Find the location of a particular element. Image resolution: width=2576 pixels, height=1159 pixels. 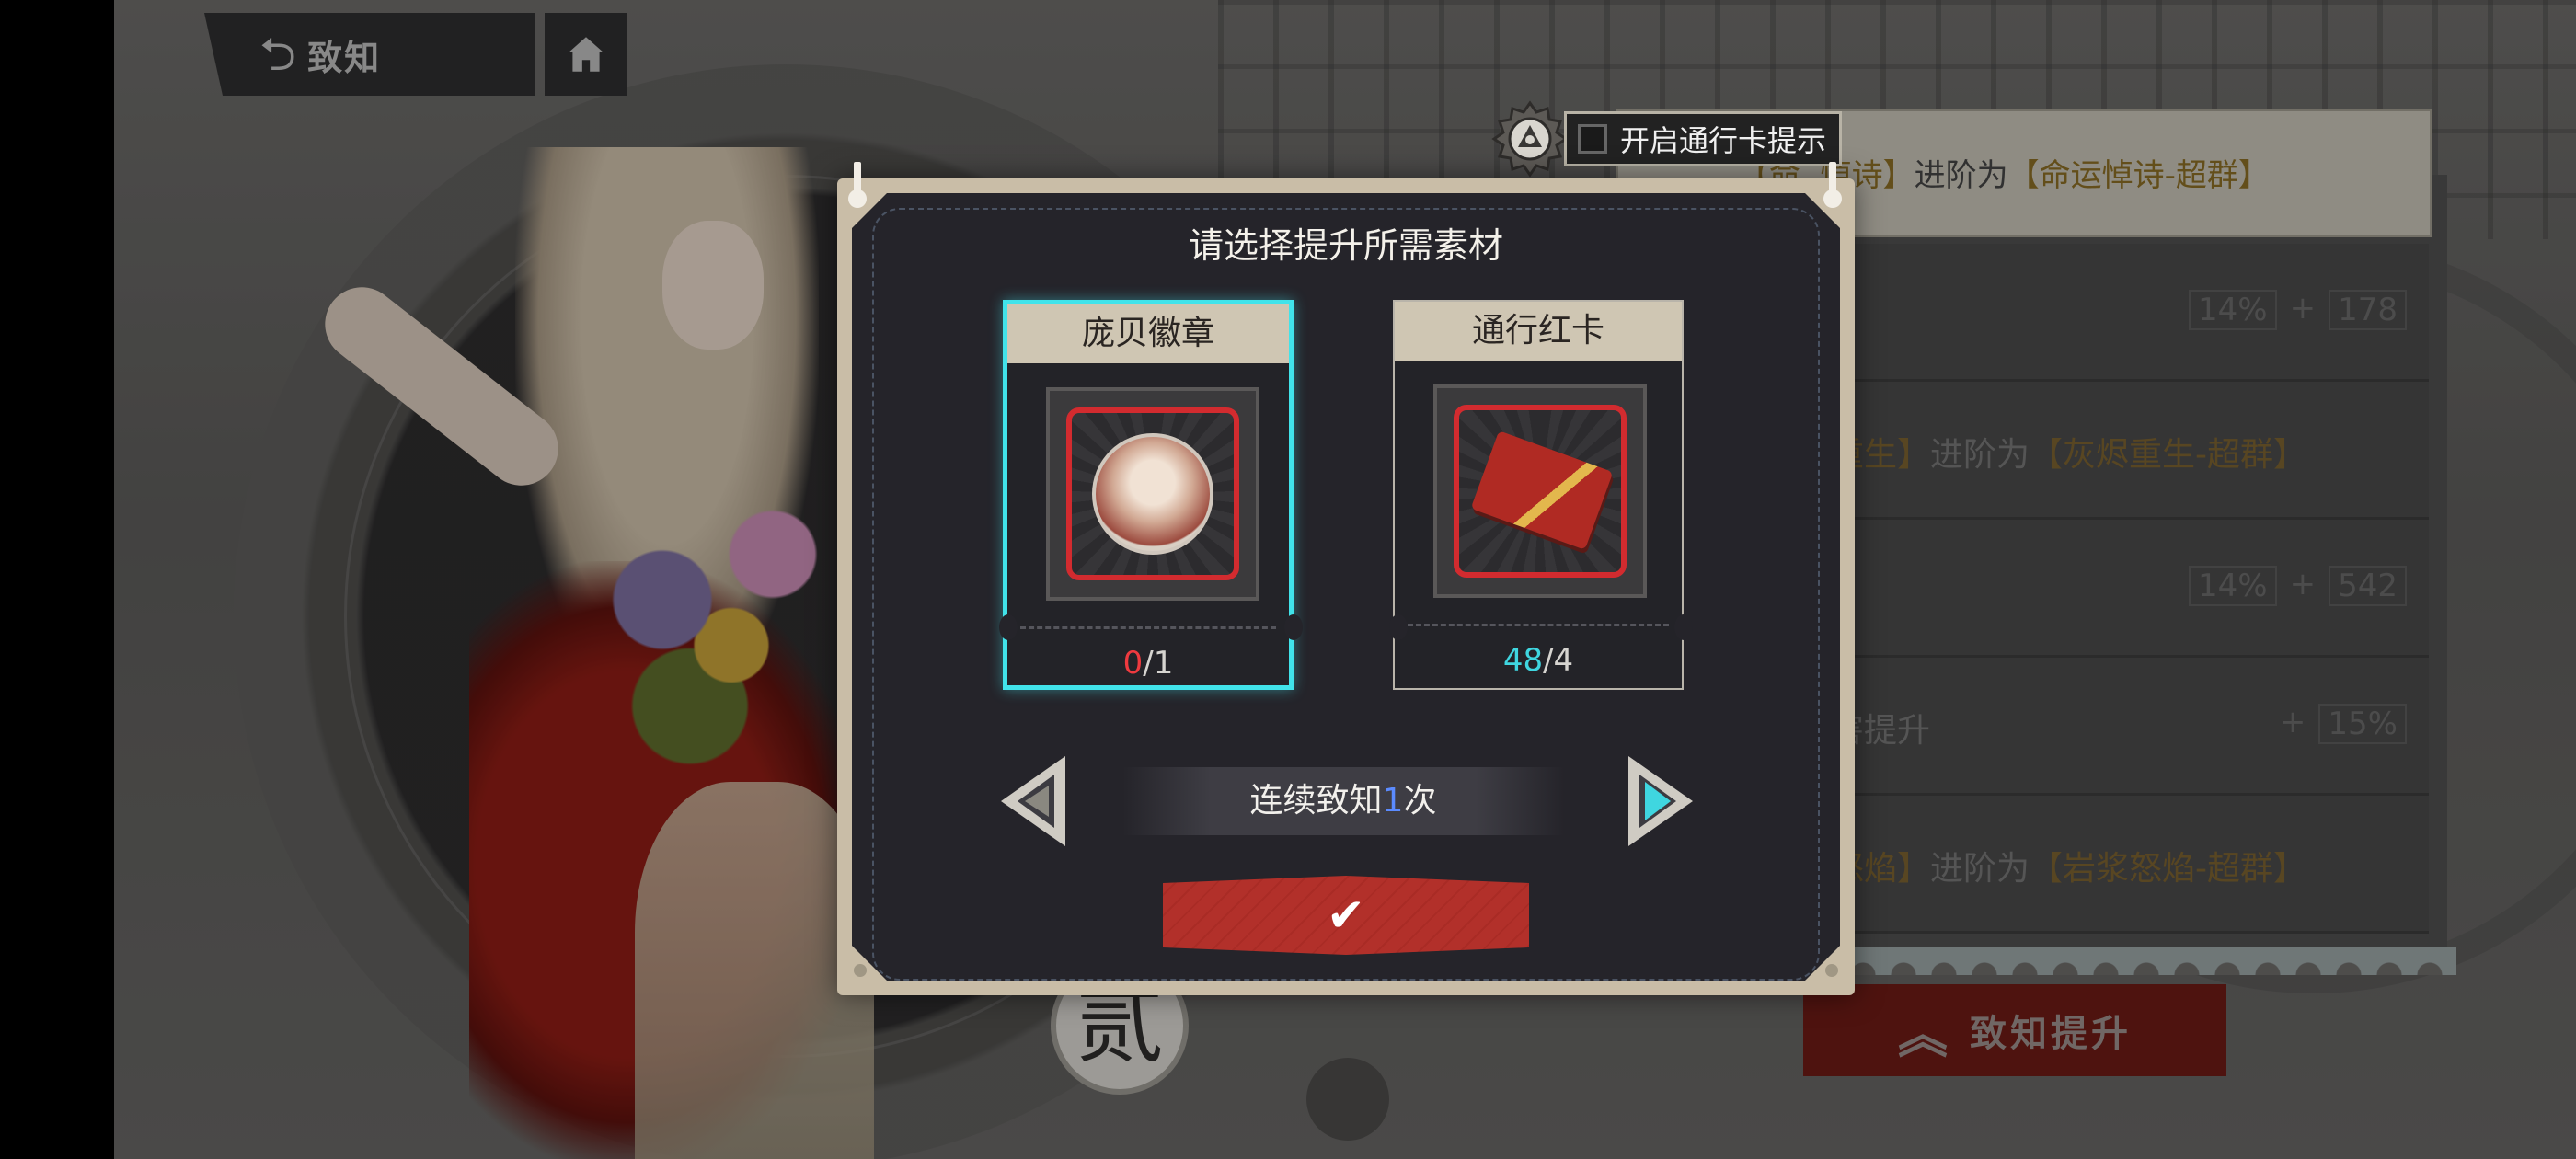

material-name: 通行红卡 is located at coordinates (1538, 331).